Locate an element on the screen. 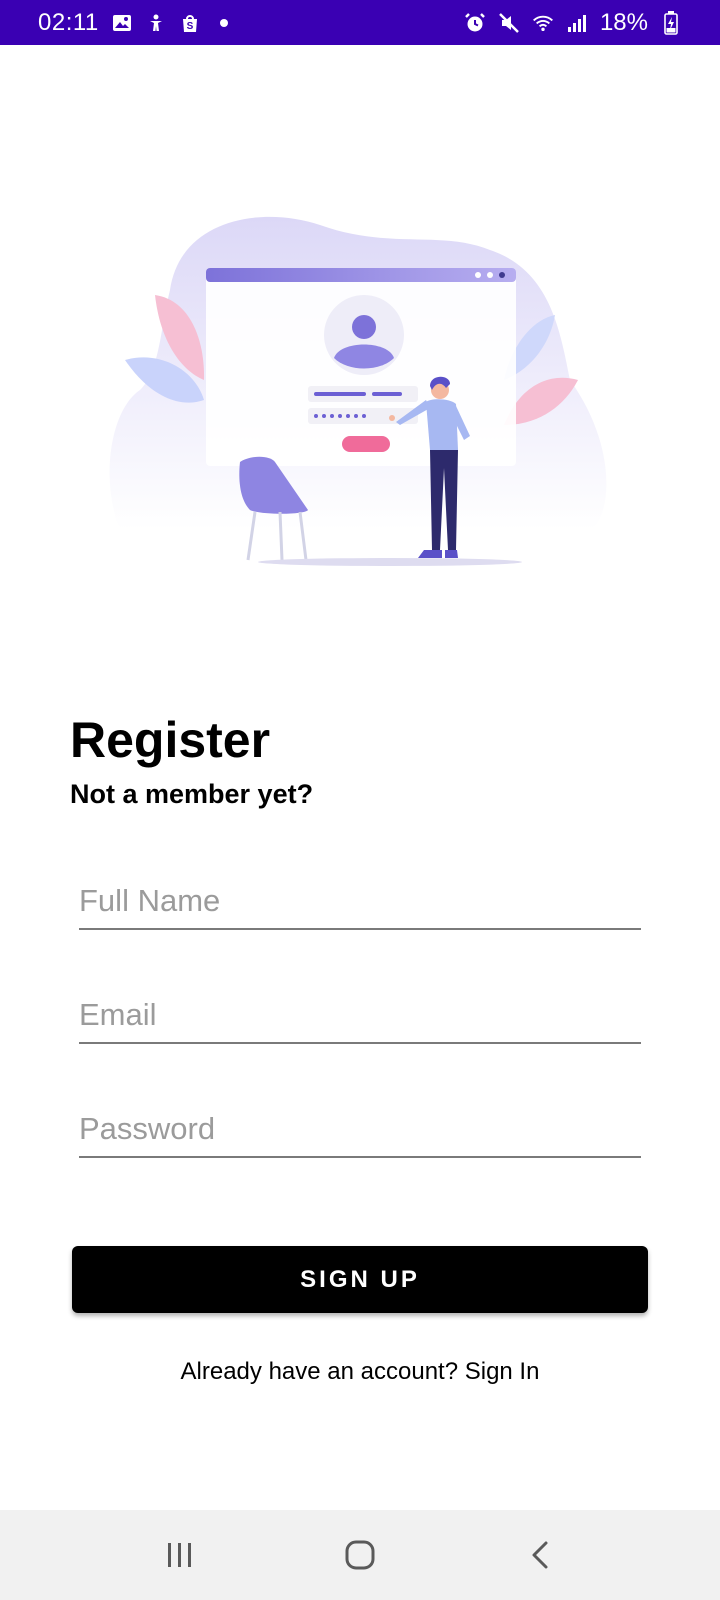  email-field is located at coordinates (360, 1016).